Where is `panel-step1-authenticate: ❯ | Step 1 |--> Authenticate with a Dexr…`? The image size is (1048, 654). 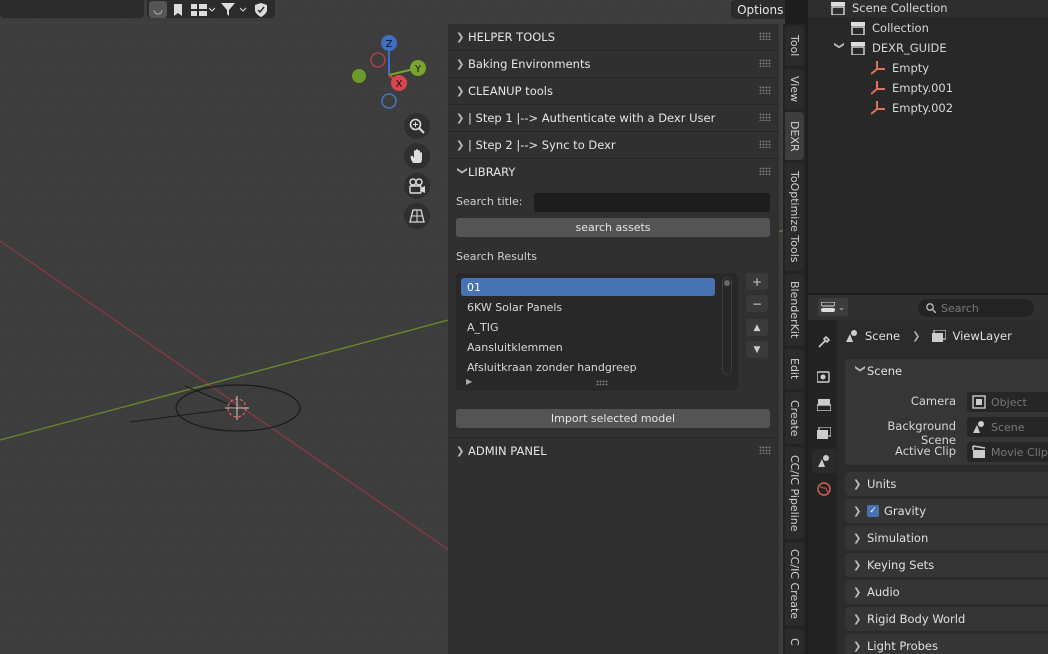 panel-step1-authenticate: ❯ | Step 1 |--> Authenticate with a Dexr… is located at coordinates (613, 118).